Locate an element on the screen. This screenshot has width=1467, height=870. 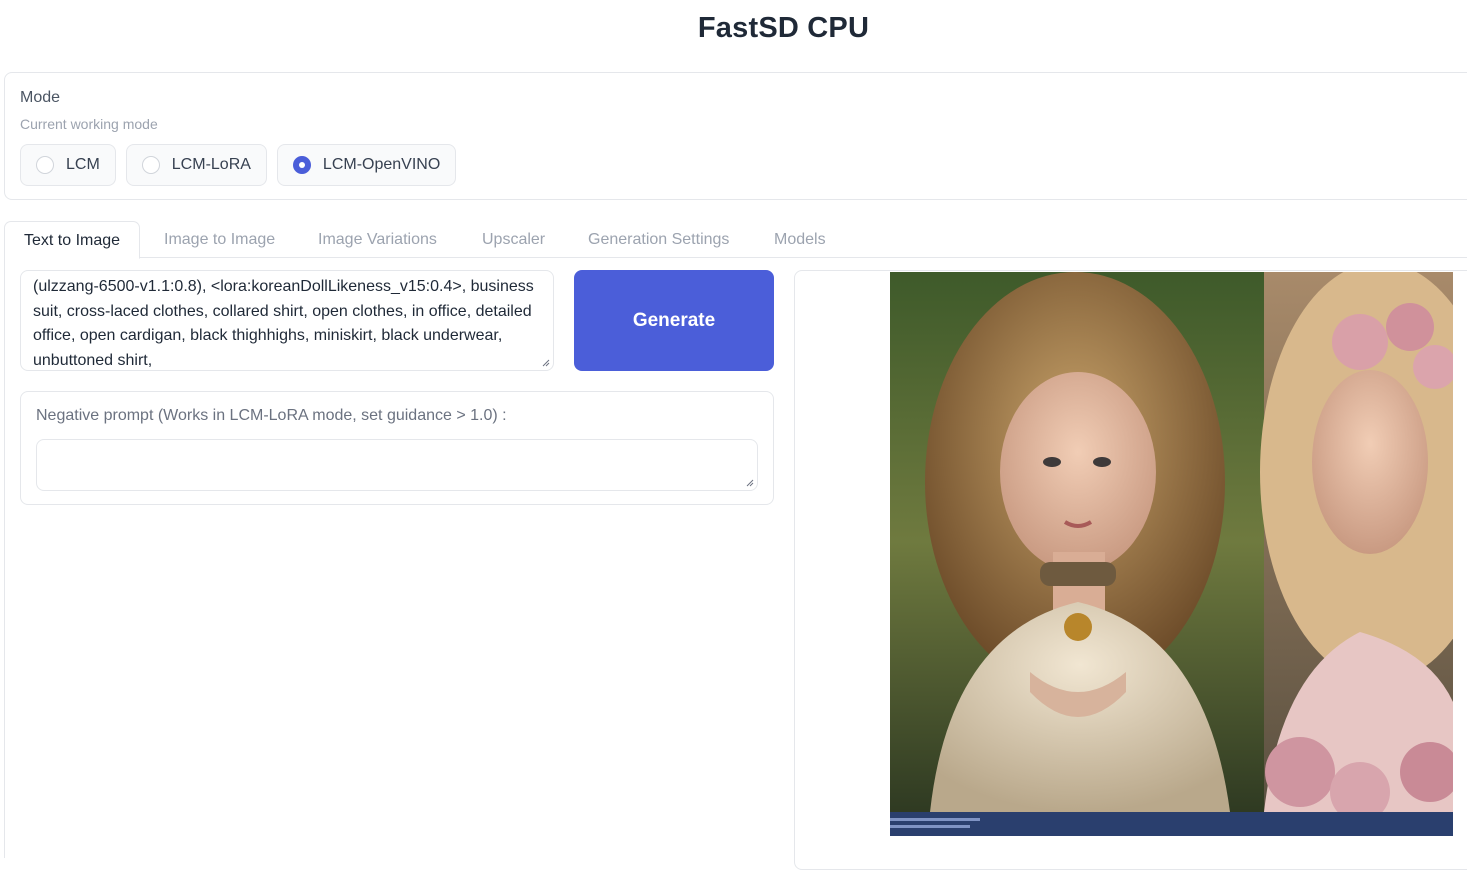
tab-image-variations: Image Variations is located at coordinates (377, 239).